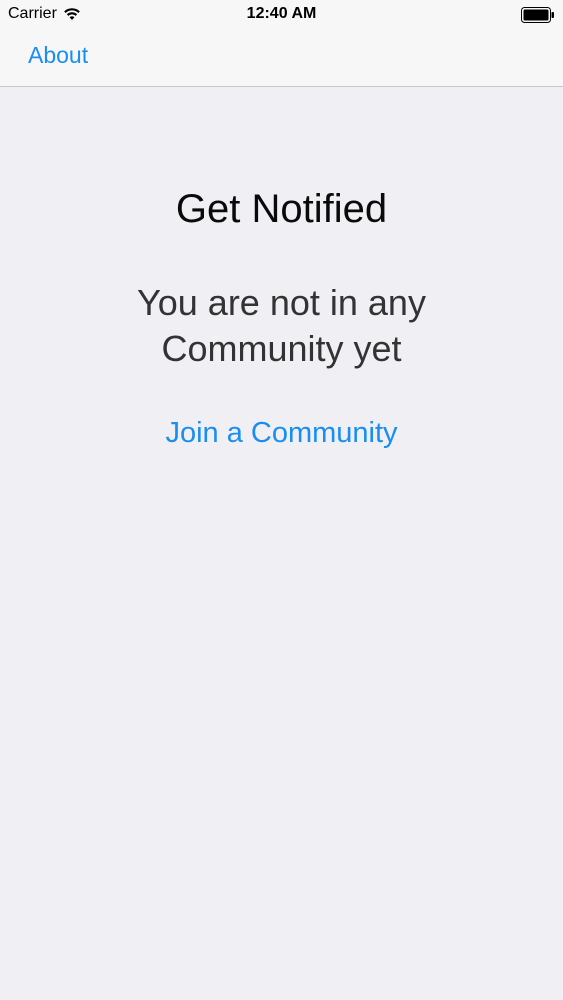 Image resolution: width=563 pixels, height=1000 pixels. What do you see at coordinates (281, 348) in the screenshot?
I see `empty-state-line-2: Community yet` at bounding box center [281, 348].